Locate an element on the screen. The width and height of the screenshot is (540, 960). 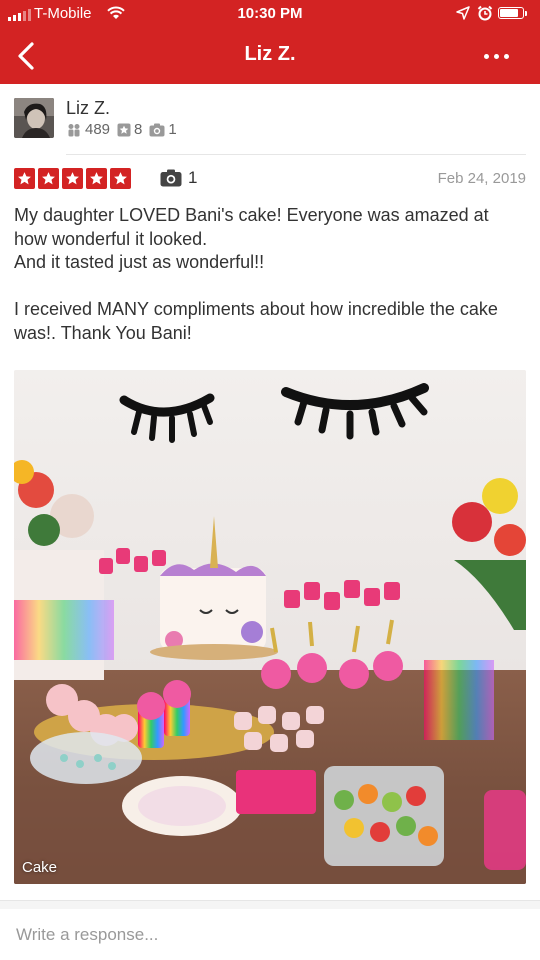
divider is located at coordinates (296, 154).